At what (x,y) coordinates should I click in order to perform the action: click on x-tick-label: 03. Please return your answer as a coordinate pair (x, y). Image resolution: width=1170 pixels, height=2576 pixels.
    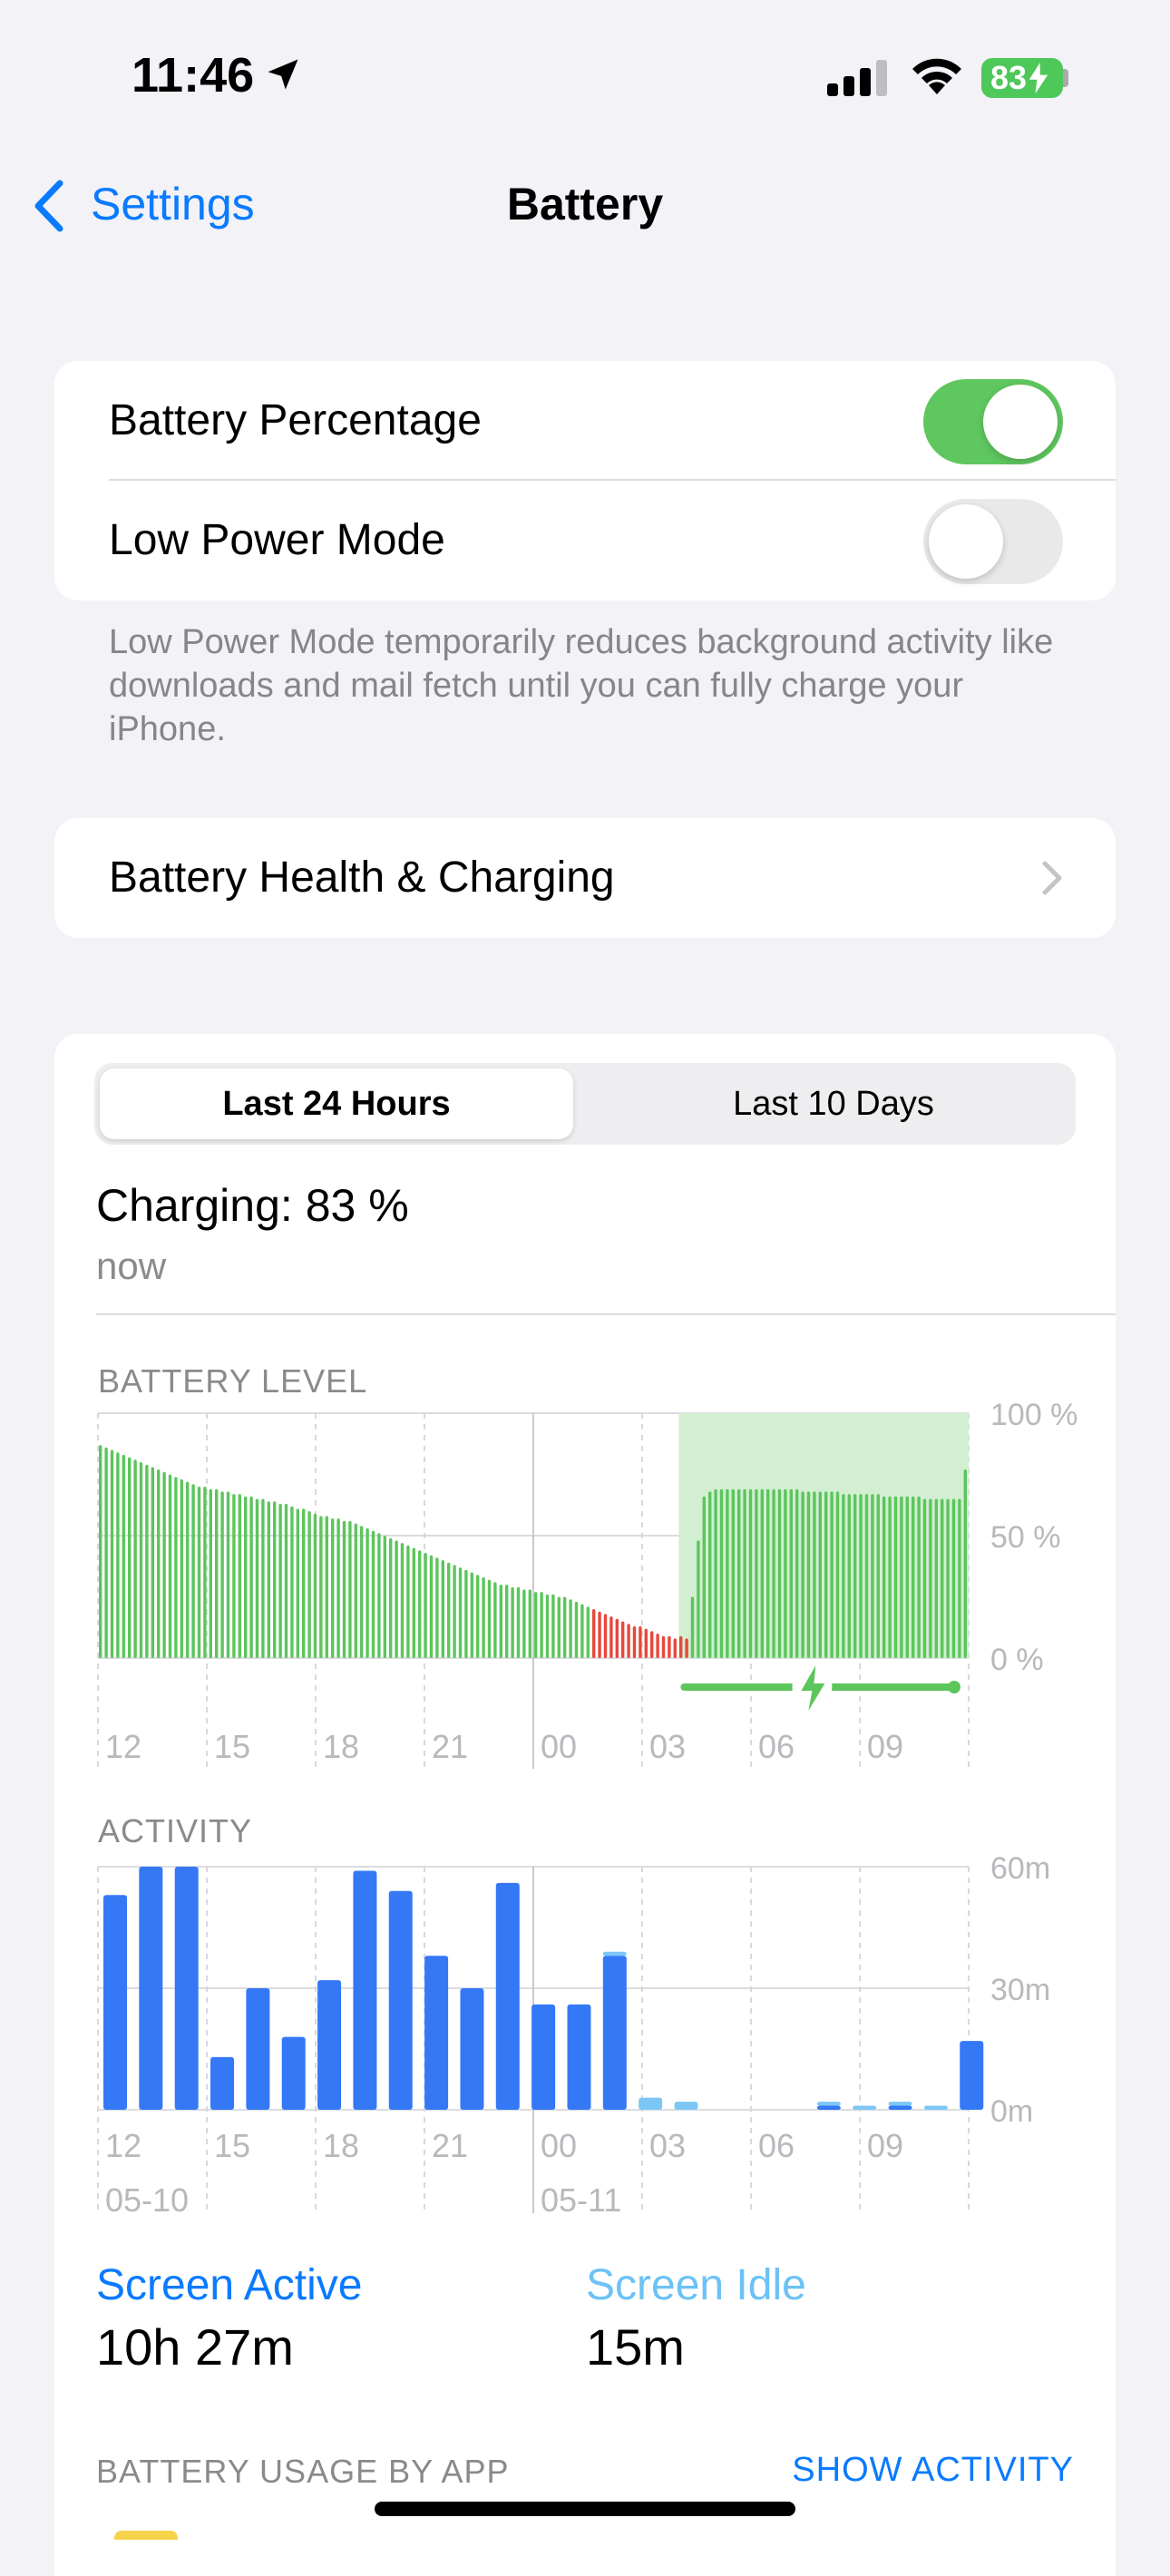
    Looking at the image, I should click on (667, 1746).